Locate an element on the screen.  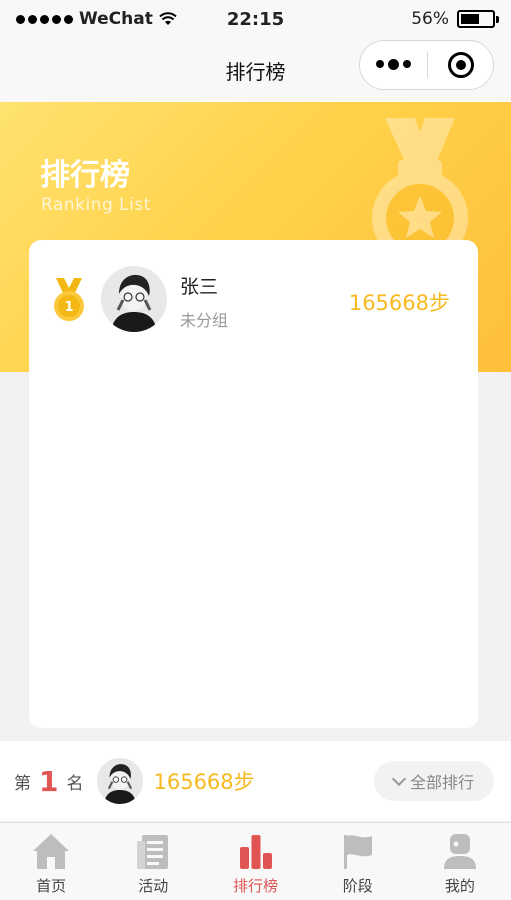
miniprogram-capsule is located at coordinates (426, 65).